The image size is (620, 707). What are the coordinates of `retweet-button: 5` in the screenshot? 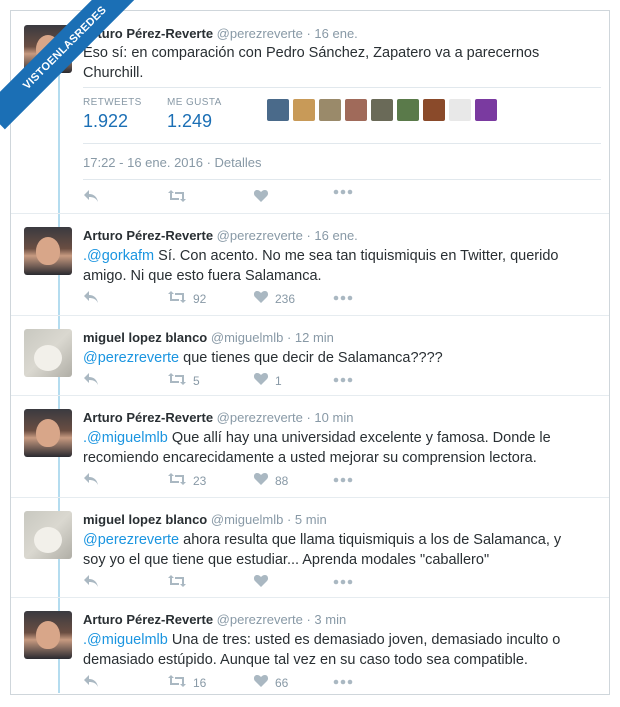 It's located at (183, 380).